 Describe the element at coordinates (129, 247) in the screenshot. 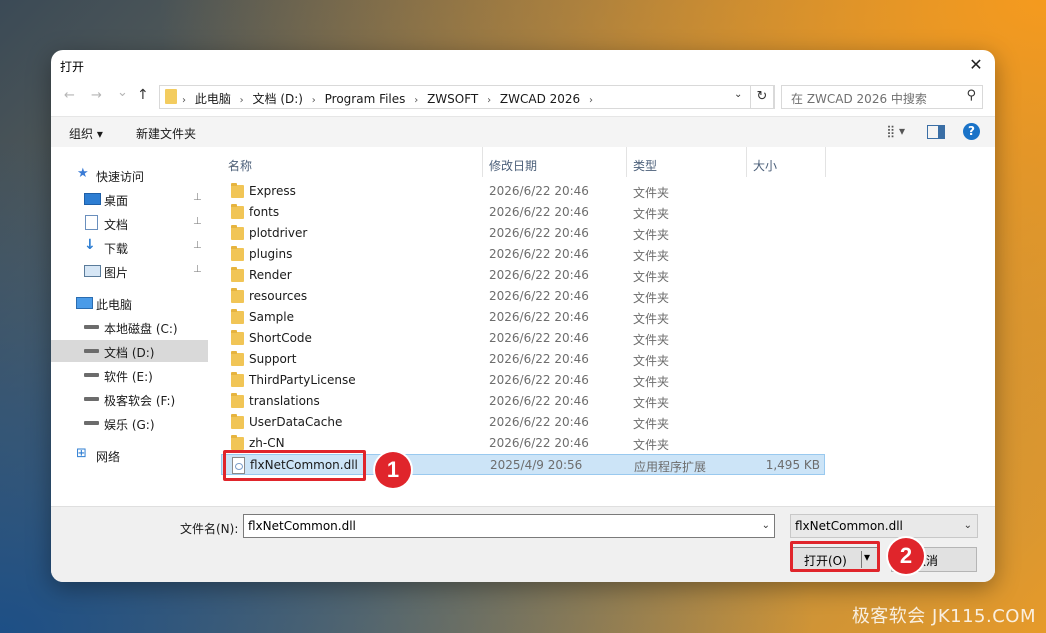

I see `sidebar-item-downloads: ↓ 下载 ⊥` at that location.